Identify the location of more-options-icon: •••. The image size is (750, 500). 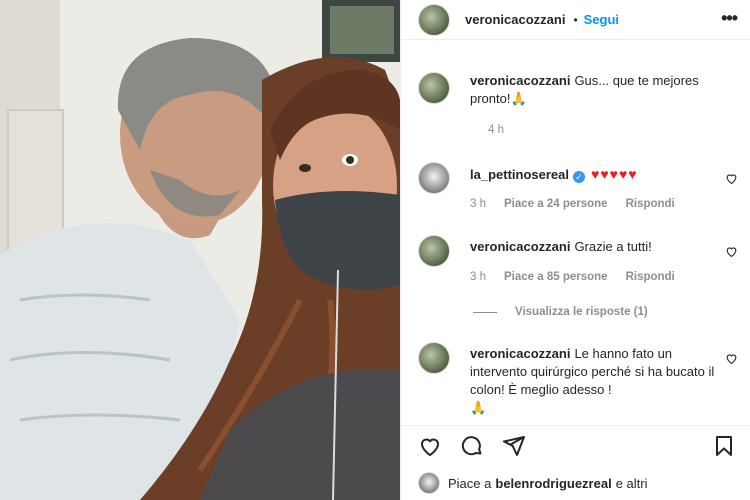
(729, 18).